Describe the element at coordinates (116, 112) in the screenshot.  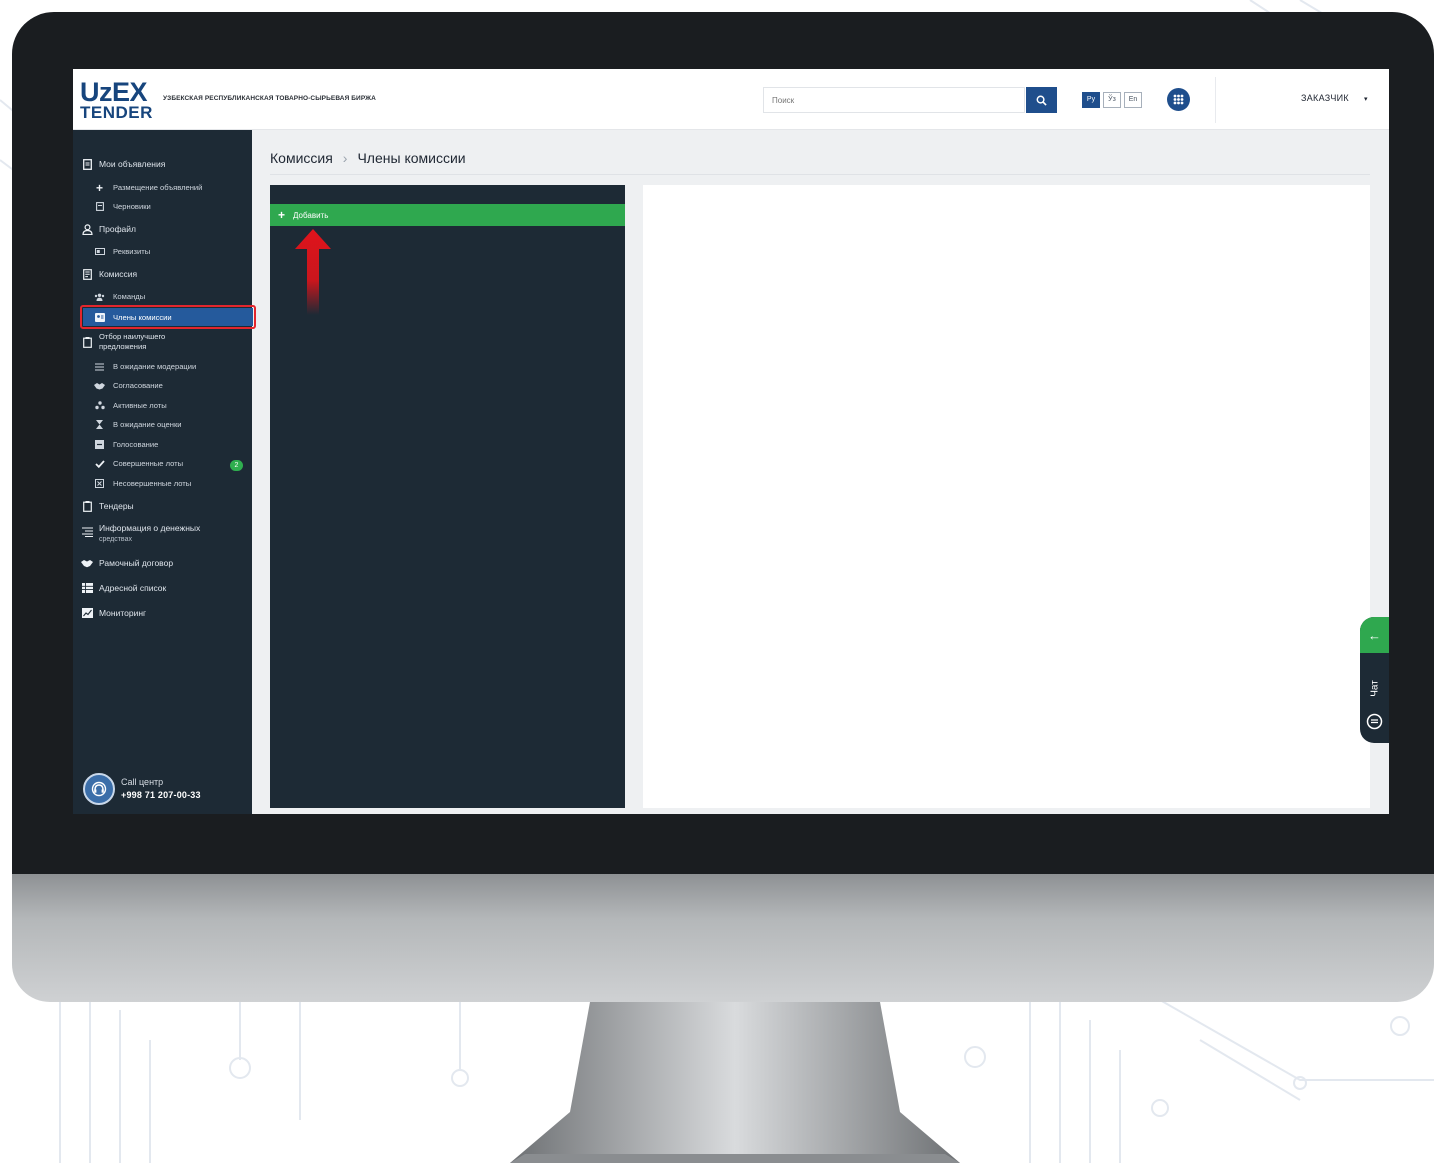
I see `logo-text-bottom: TENDER` at that location.